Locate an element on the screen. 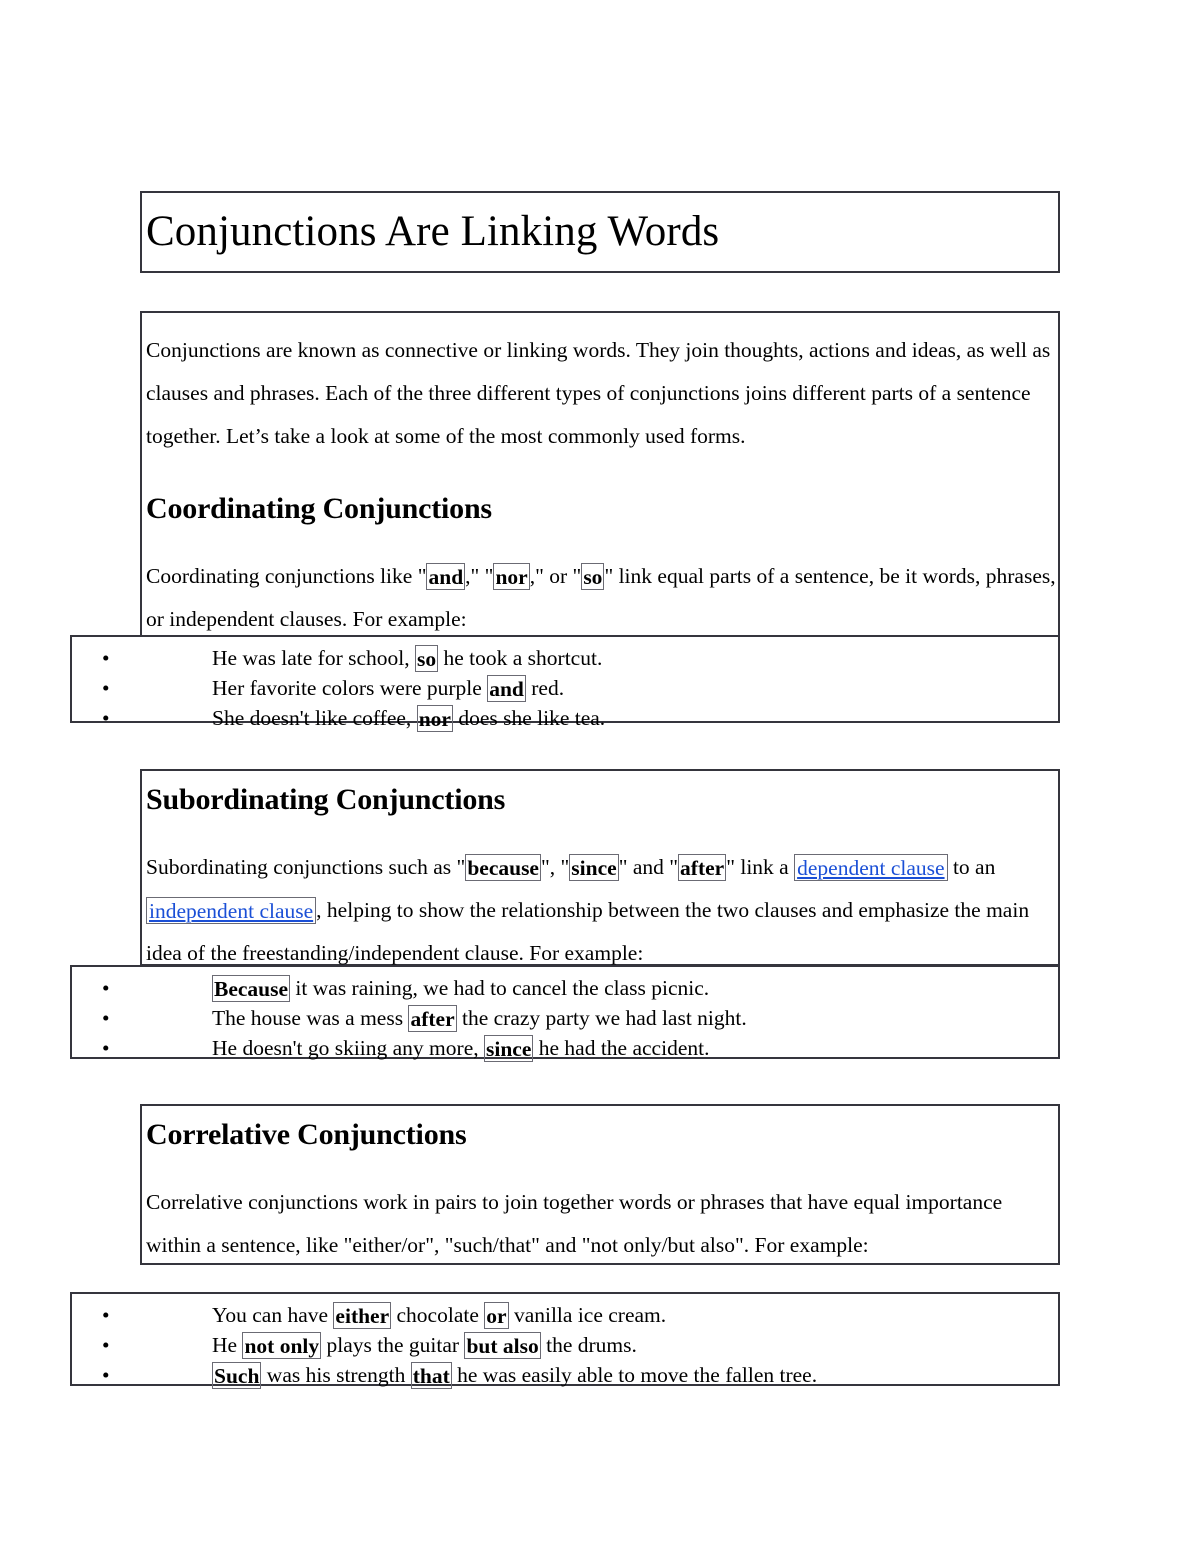 Image resolution: width=1200 pixels, height=1553 pixels. keyword-nor: nor is located at coordinates (511, 577).